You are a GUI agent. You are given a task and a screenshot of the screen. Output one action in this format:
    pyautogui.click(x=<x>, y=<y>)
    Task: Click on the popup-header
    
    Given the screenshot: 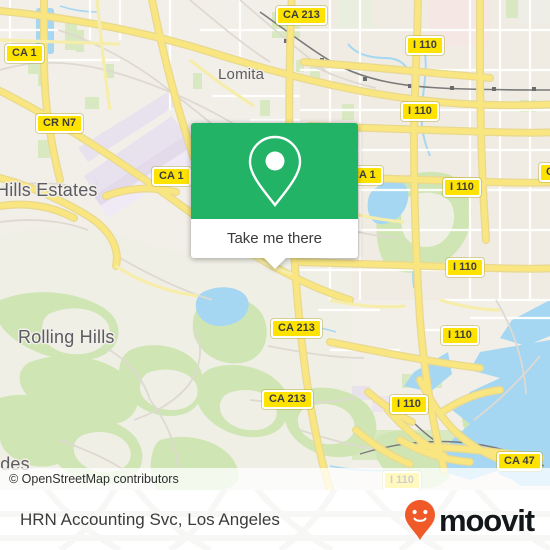 What is the action you would take?
    pyautogui.click(x=274, y=171)
    